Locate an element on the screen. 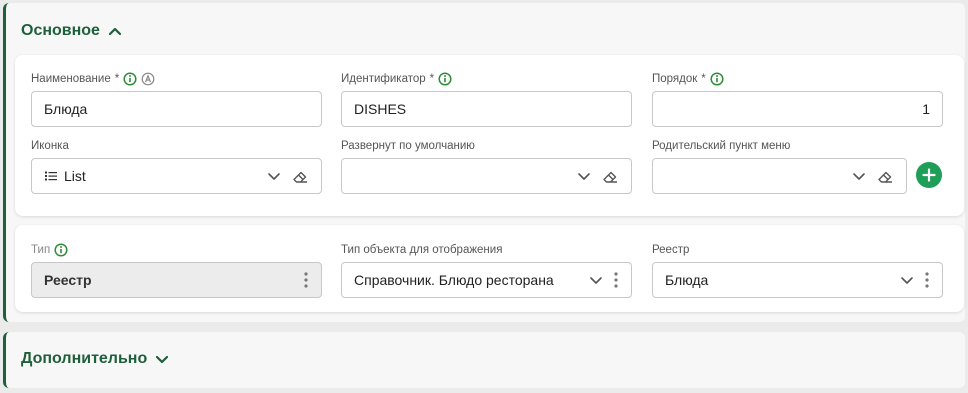  field-icon: Иконка List is located at coordinates (176, 166).